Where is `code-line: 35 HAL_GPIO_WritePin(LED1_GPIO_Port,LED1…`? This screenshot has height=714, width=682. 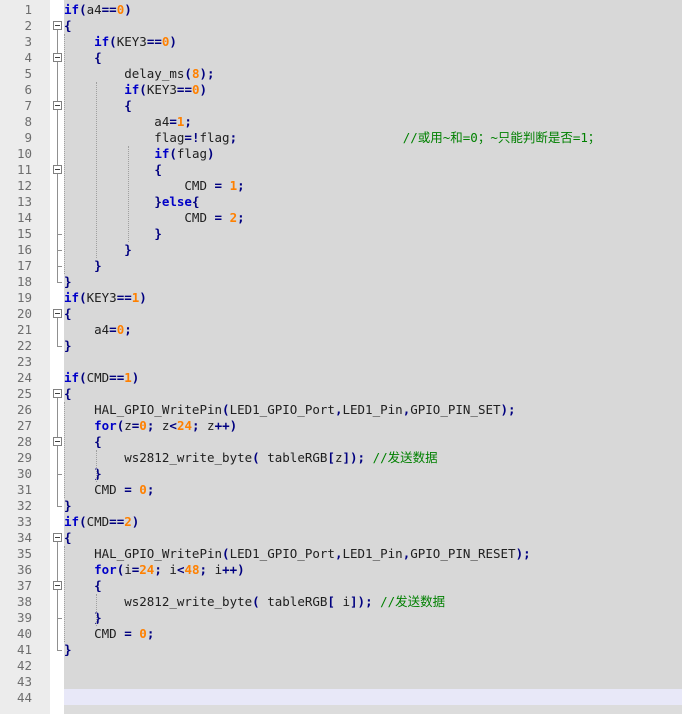 code-line: 35 HAL_GPIO_WritePin(LED1_GPIO_Port,LED1… is located at coordinates (341, 554).